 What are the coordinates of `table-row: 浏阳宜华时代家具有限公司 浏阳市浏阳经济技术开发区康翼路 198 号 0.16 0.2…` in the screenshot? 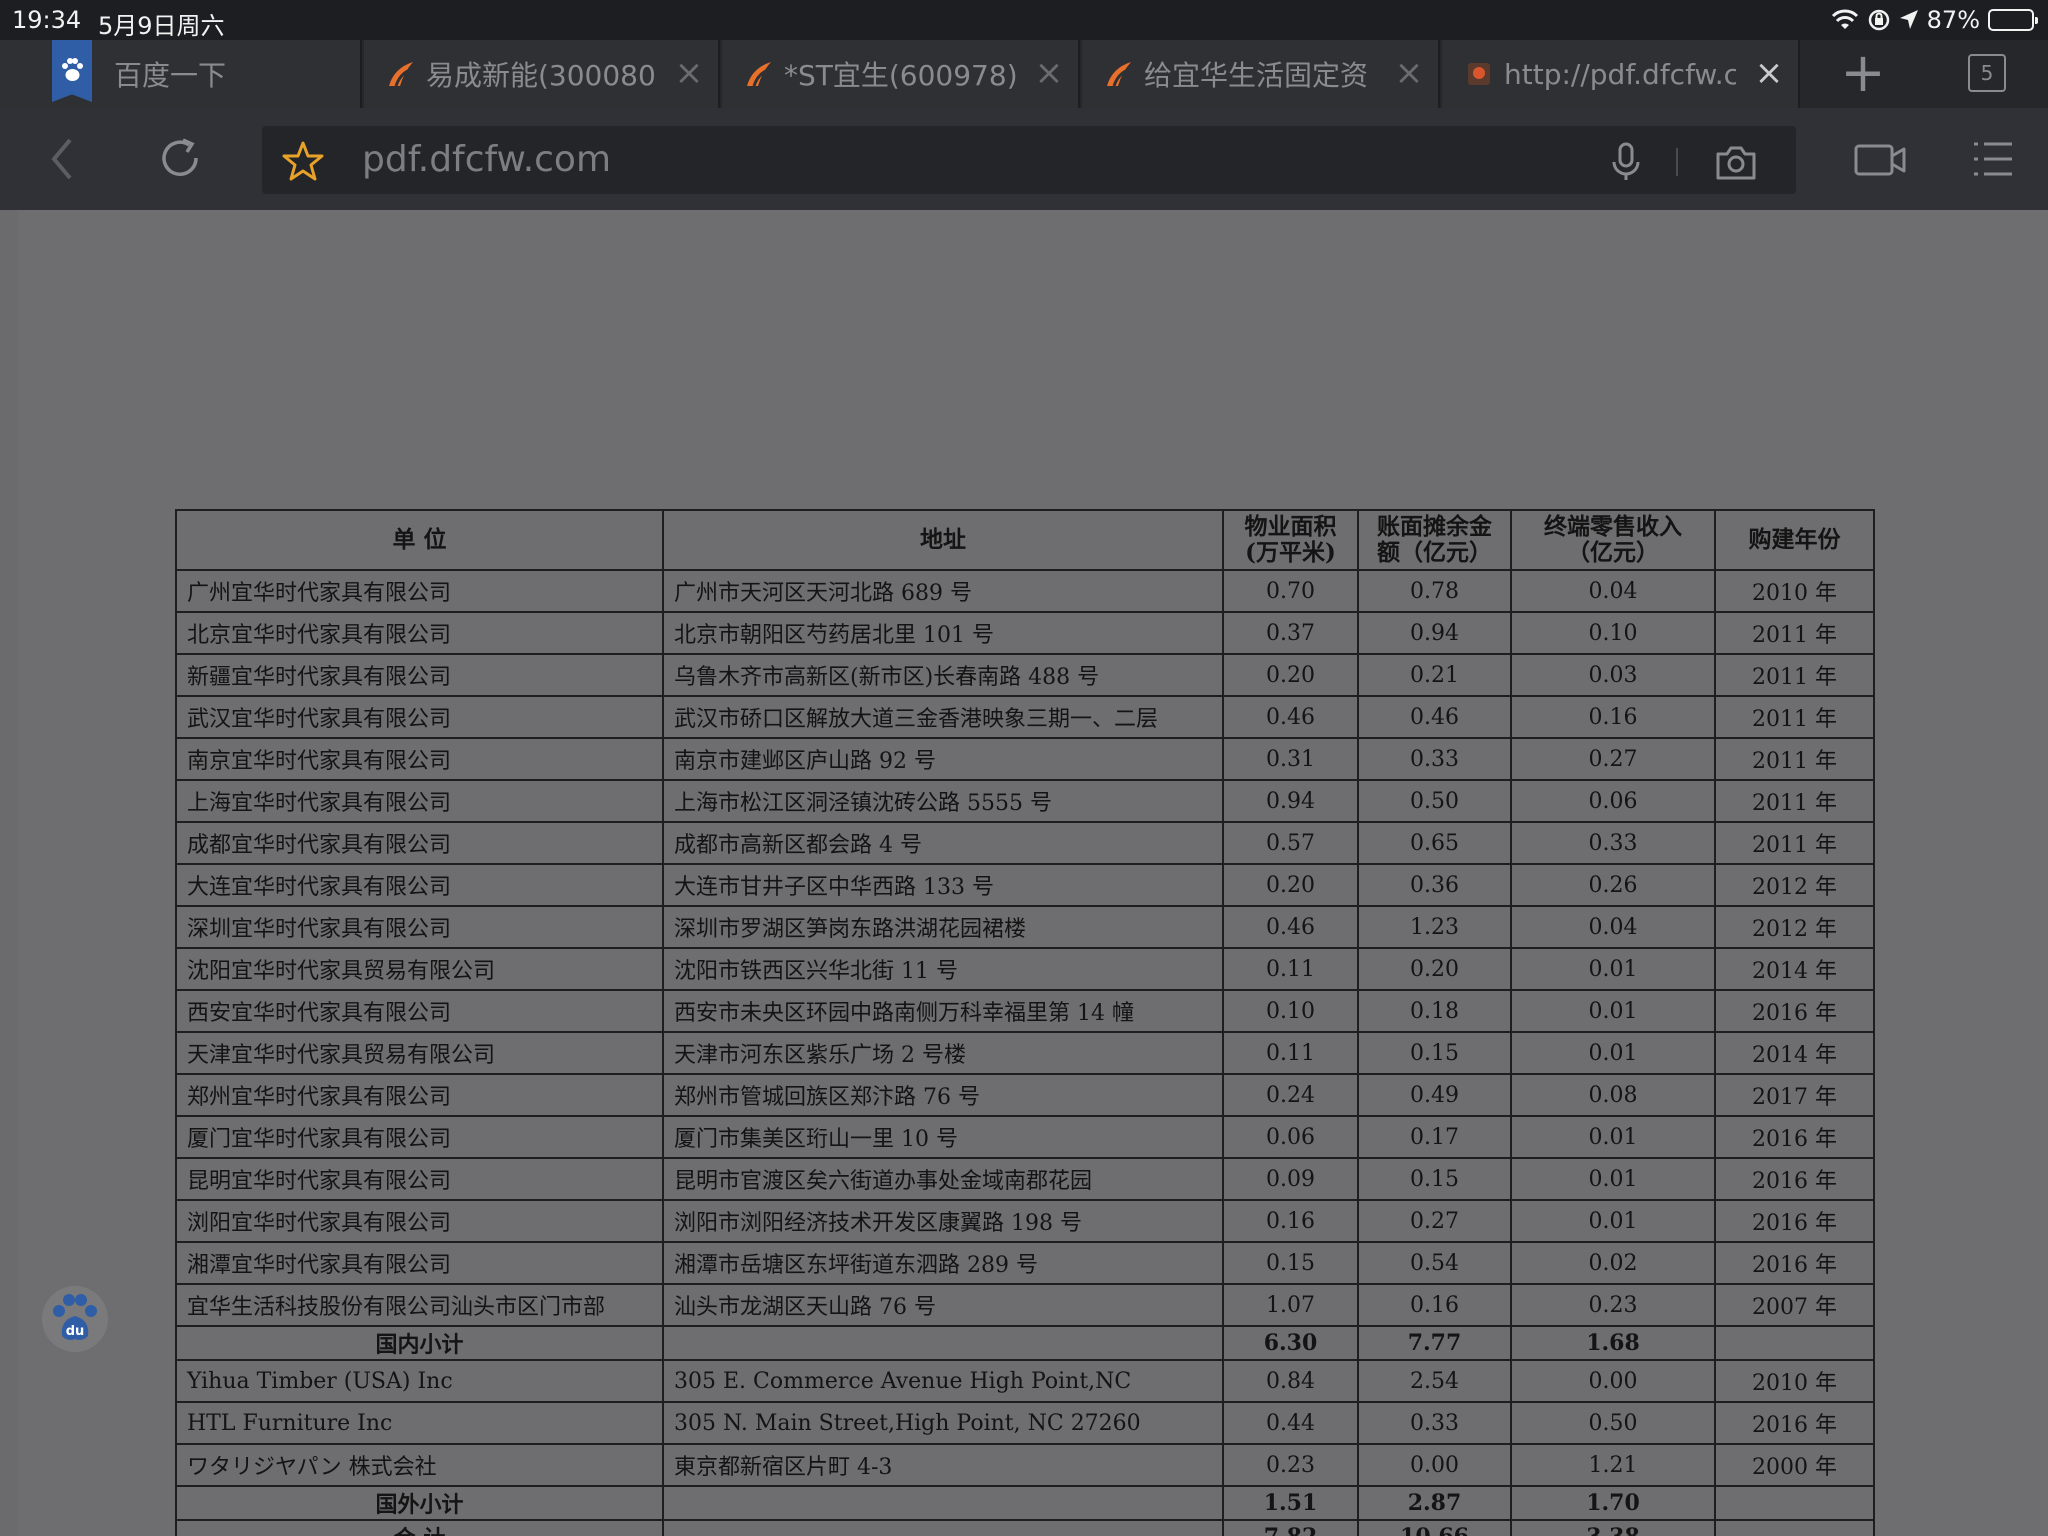 It's located at (1025, 1221).